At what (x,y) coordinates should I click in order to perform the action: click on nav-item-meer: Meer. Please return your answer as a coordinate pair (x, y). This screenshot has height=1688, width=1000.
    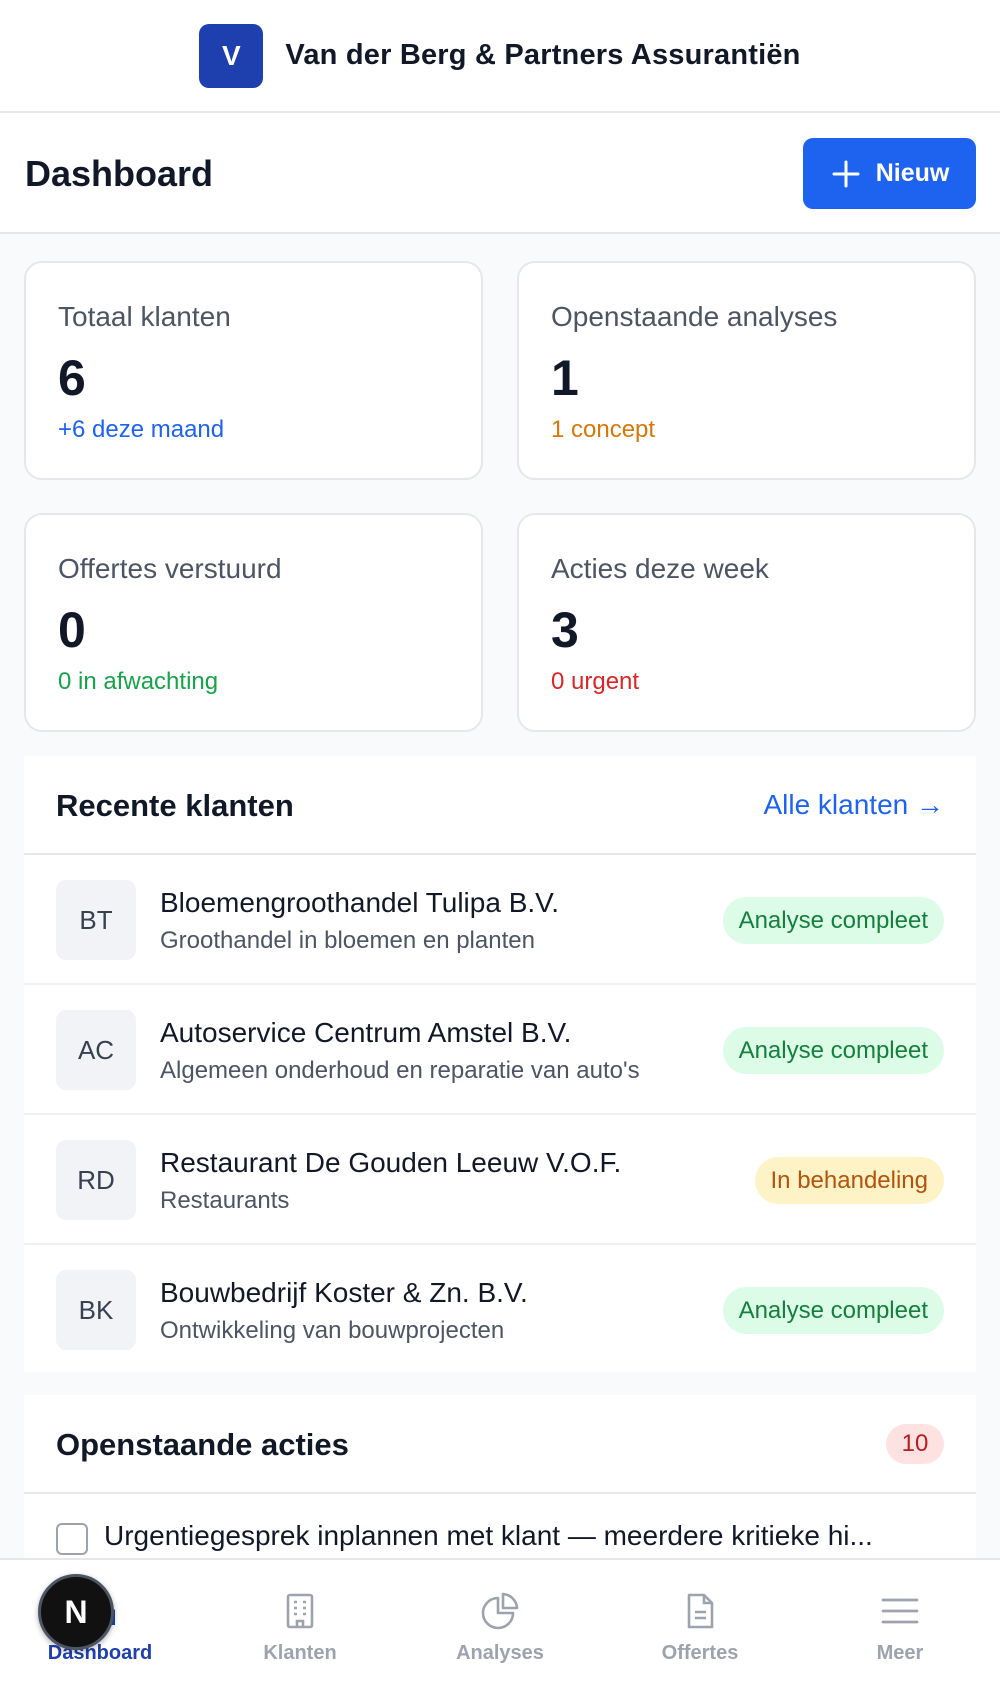
    Looking at the image, I should click on (900, 1624).